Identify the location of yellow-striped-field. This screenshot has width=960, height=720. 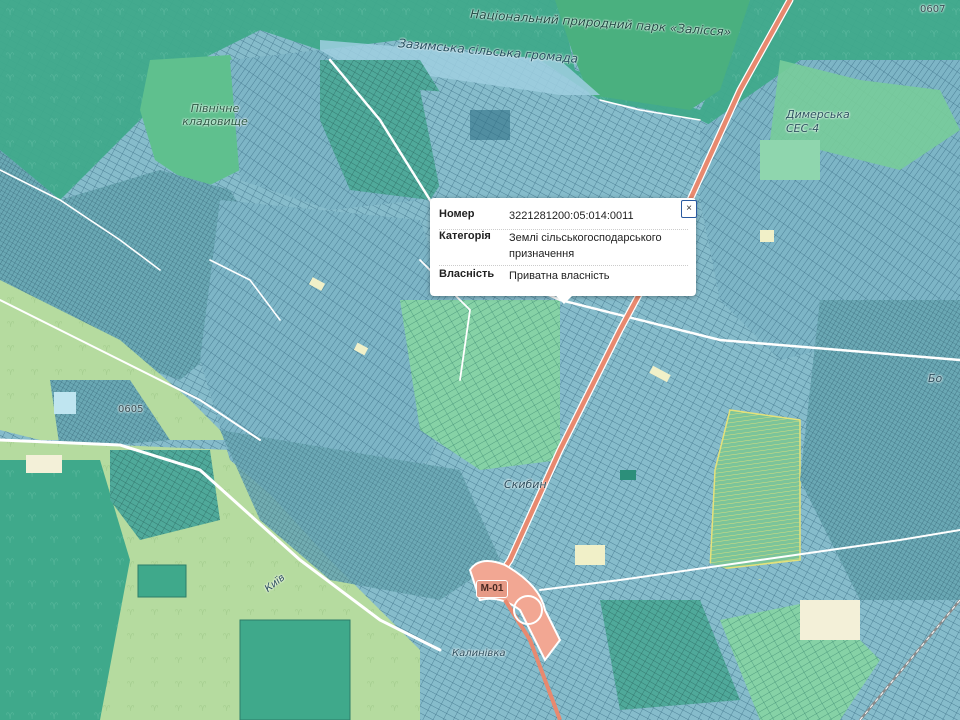
(755, 490).